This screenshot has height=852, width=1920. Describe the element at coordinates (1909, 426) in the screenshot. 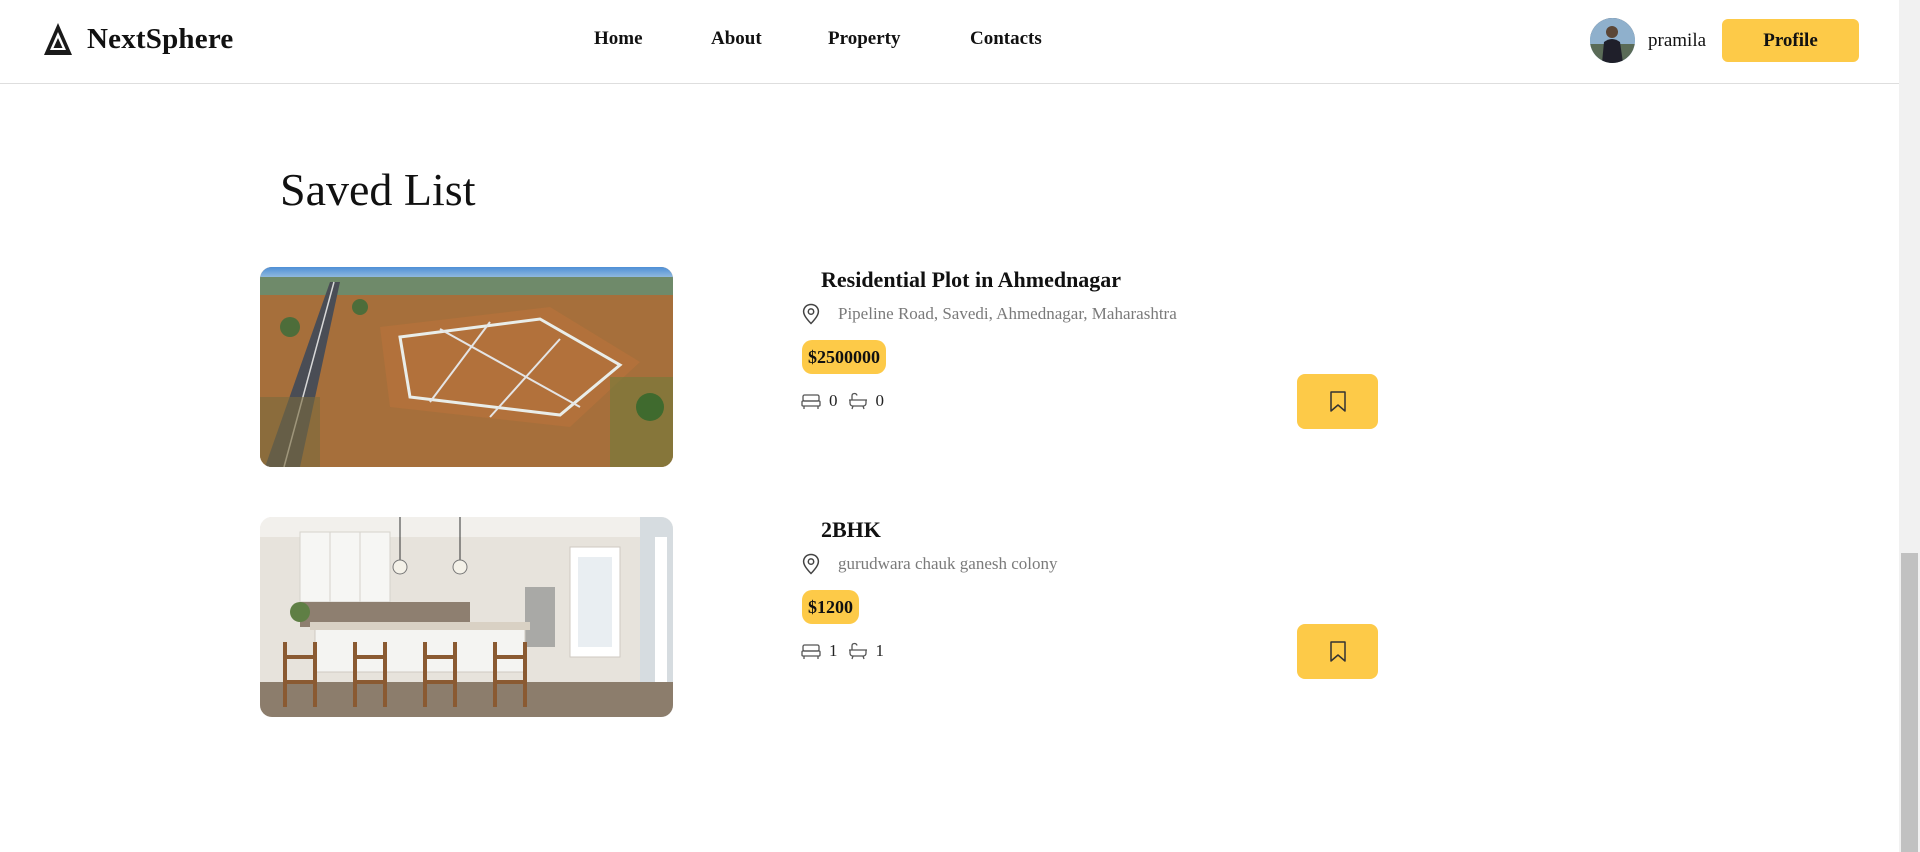

I see `page-scrollbar` at that location.